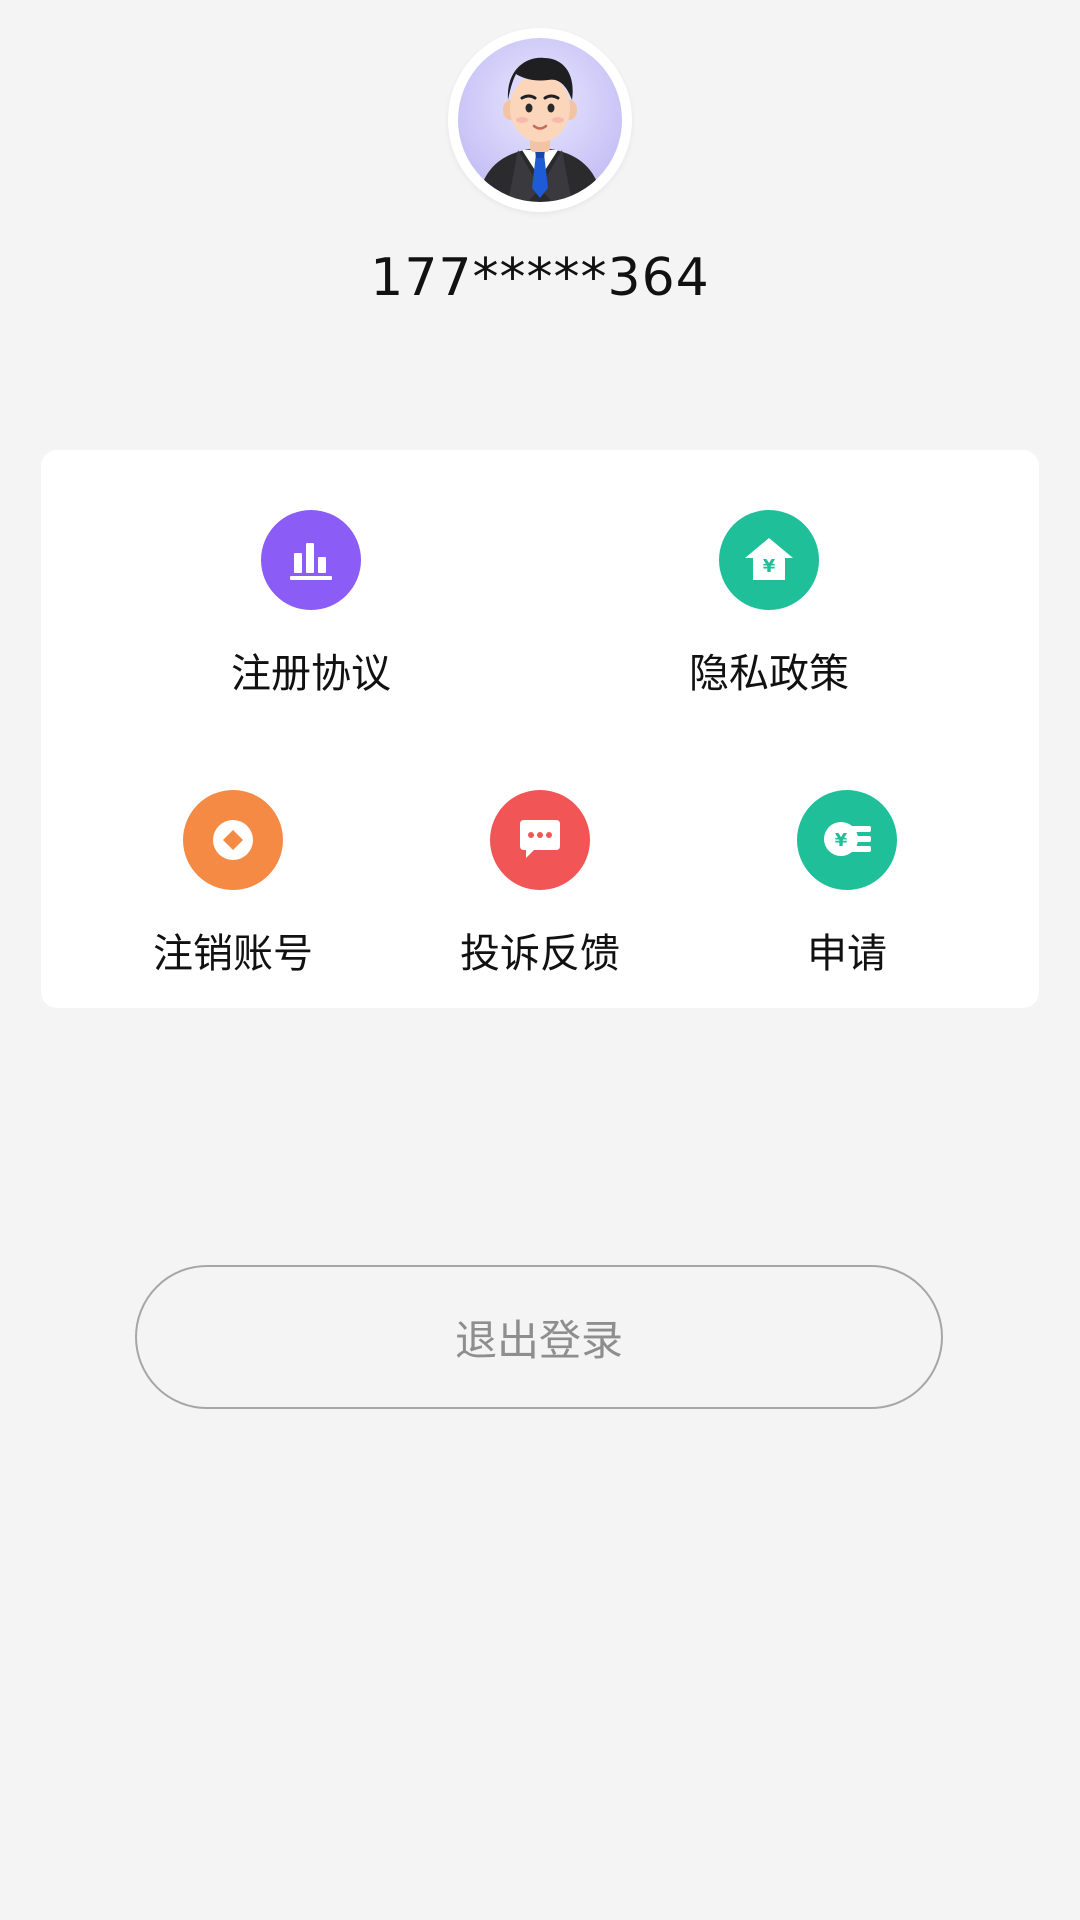 The height and width of the screenshot is (1920, 1080). I want to click on menu-item-label: 隐私政策, so click(769, 674).